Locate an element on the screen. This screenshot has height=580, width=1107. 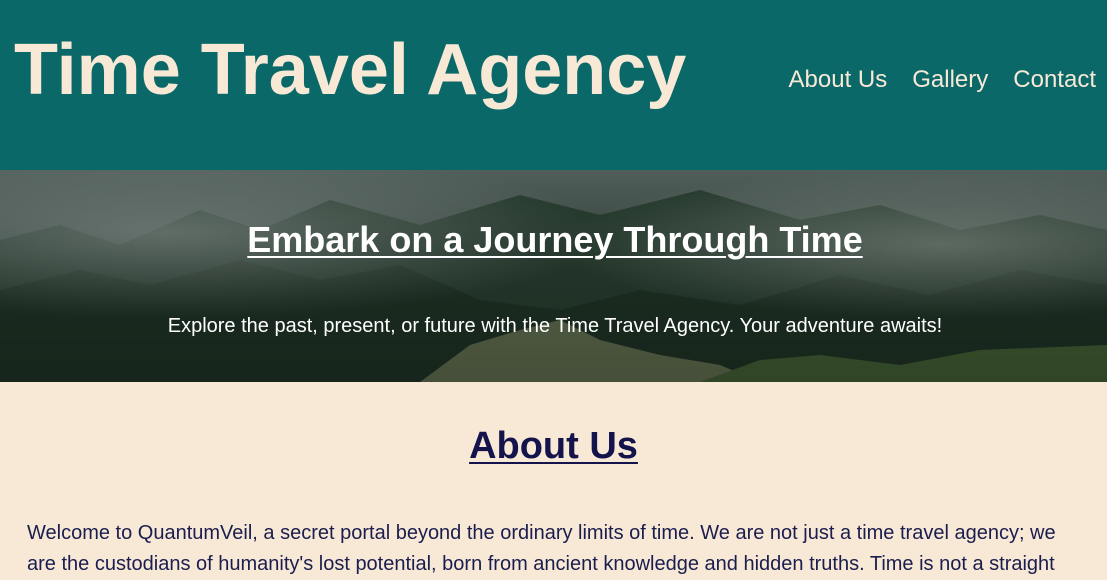
main-nav: About Us Gallery Contact is located at coordinates (942, 80).